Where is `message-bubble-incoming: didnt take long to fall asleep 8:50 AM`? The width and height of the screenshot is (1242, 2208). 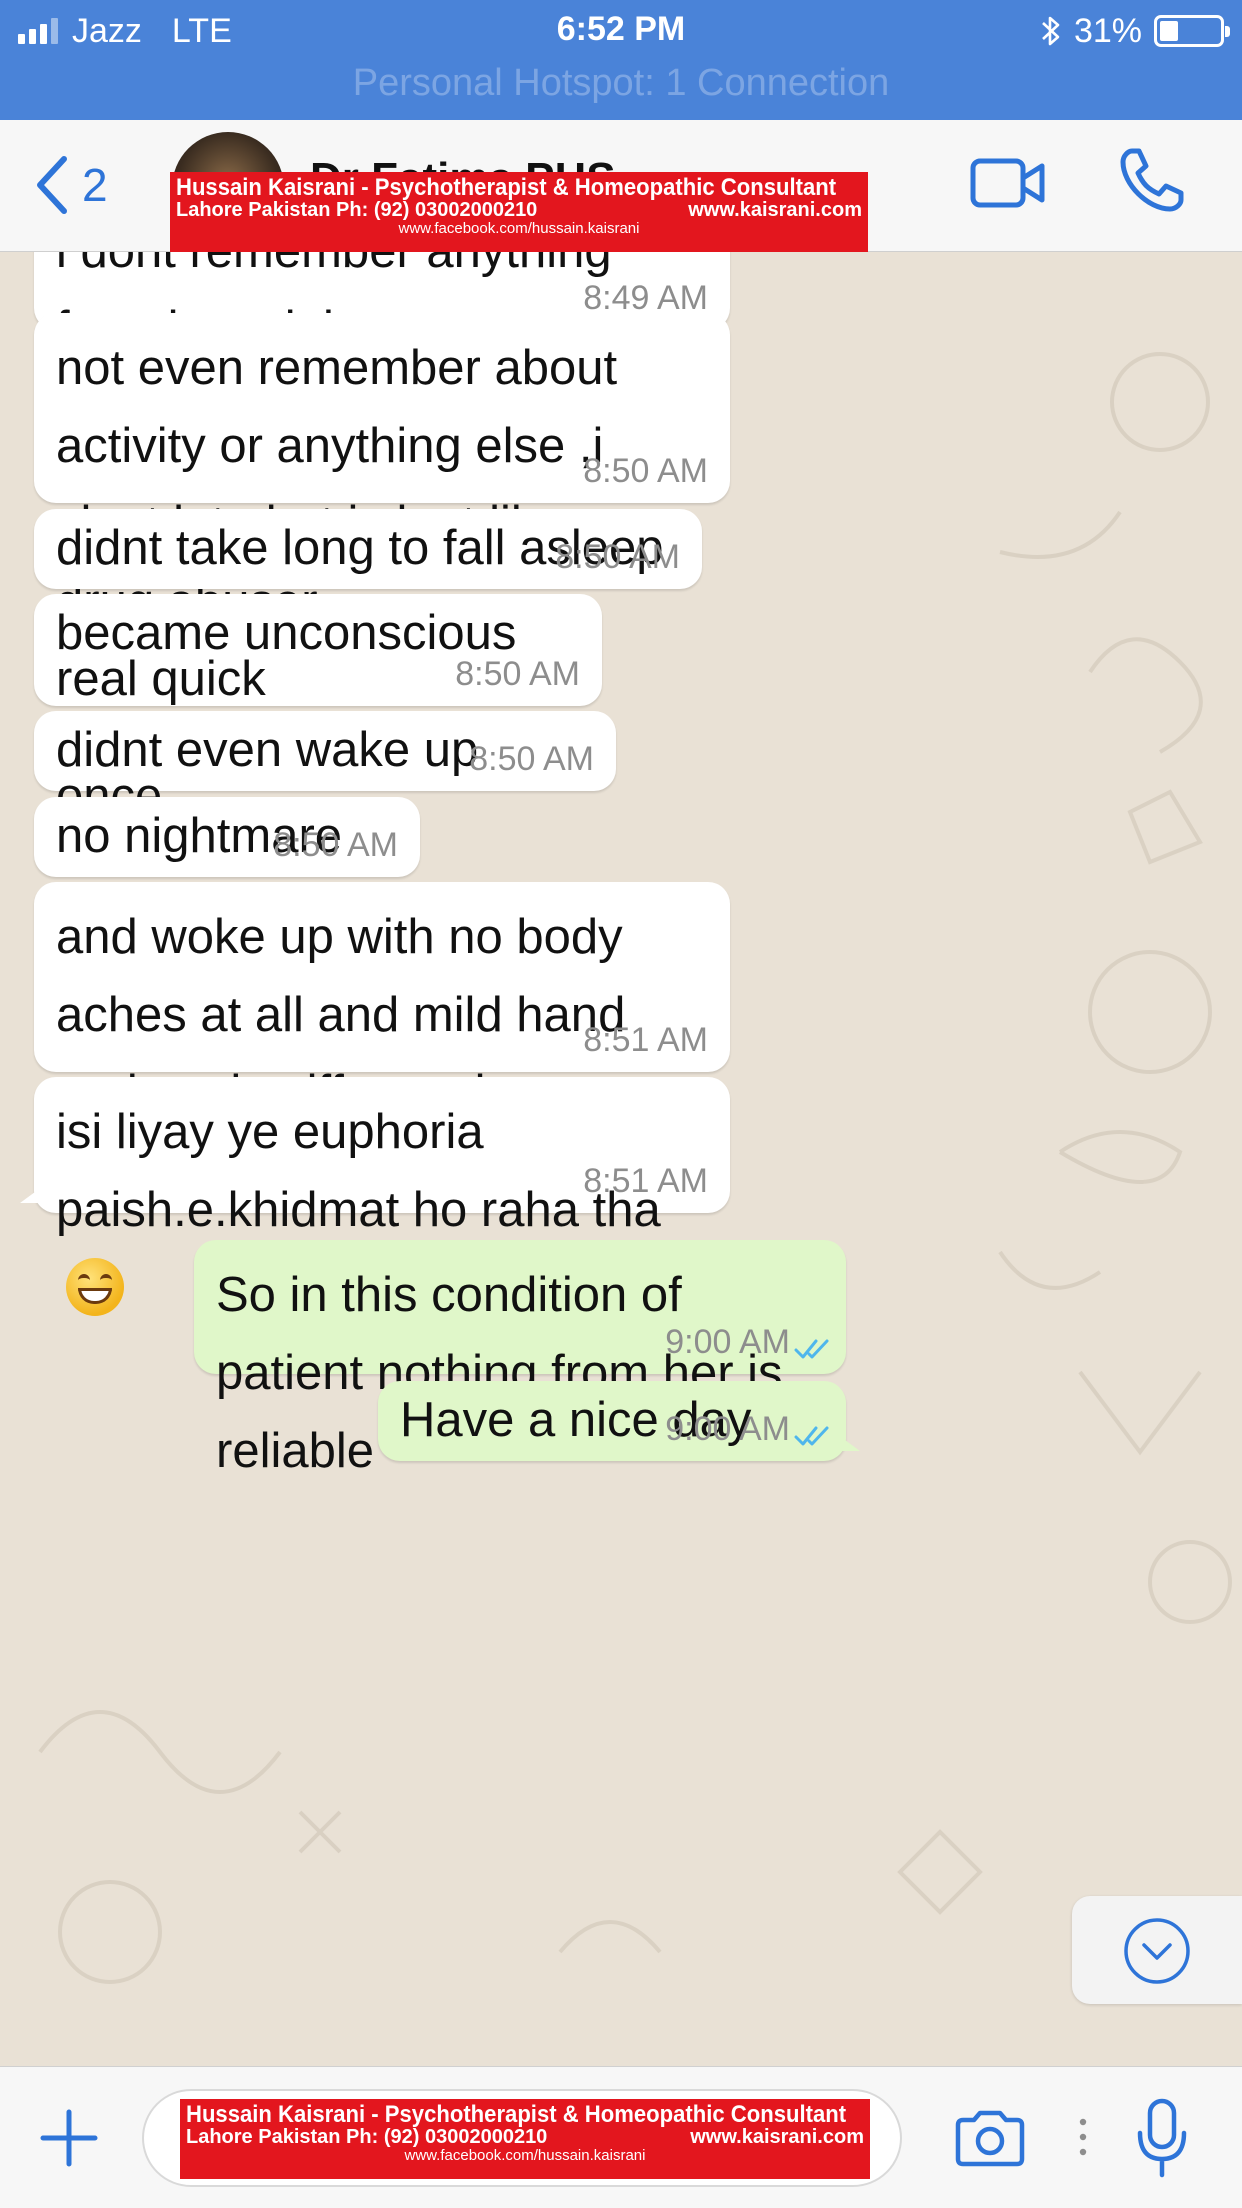 message-bubble-incoming: didnt take long to fall asleep 8:50 AM is located at coordinates (368, 549).